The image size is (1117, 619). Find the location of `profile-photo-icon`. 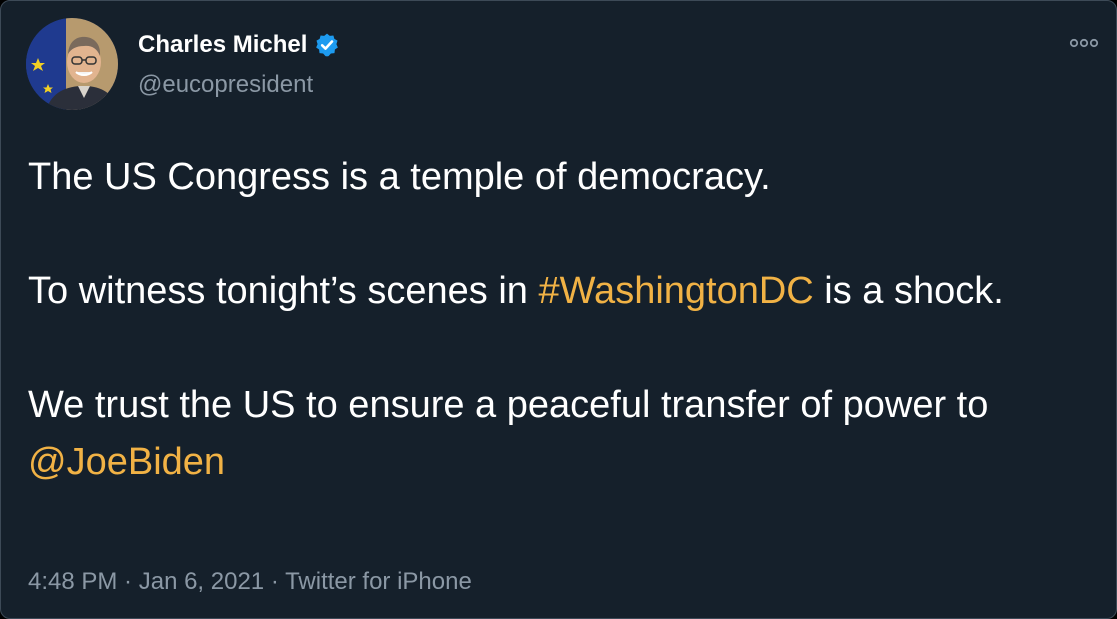

profile-photo-icon is located at coordinates (72, 64).